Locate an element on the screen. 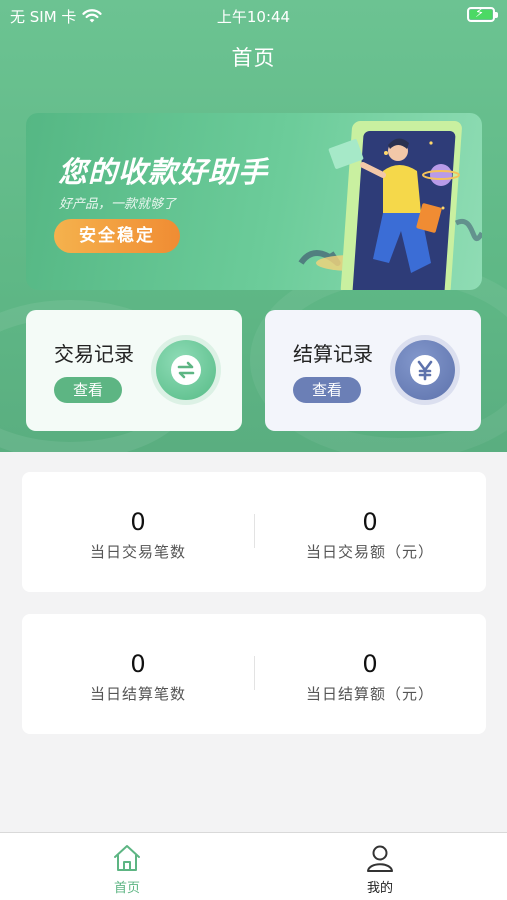 The height and width of the screenshot is (900, 507). stat-label: 当日结算额（元） is located at coordinates (369, 694).